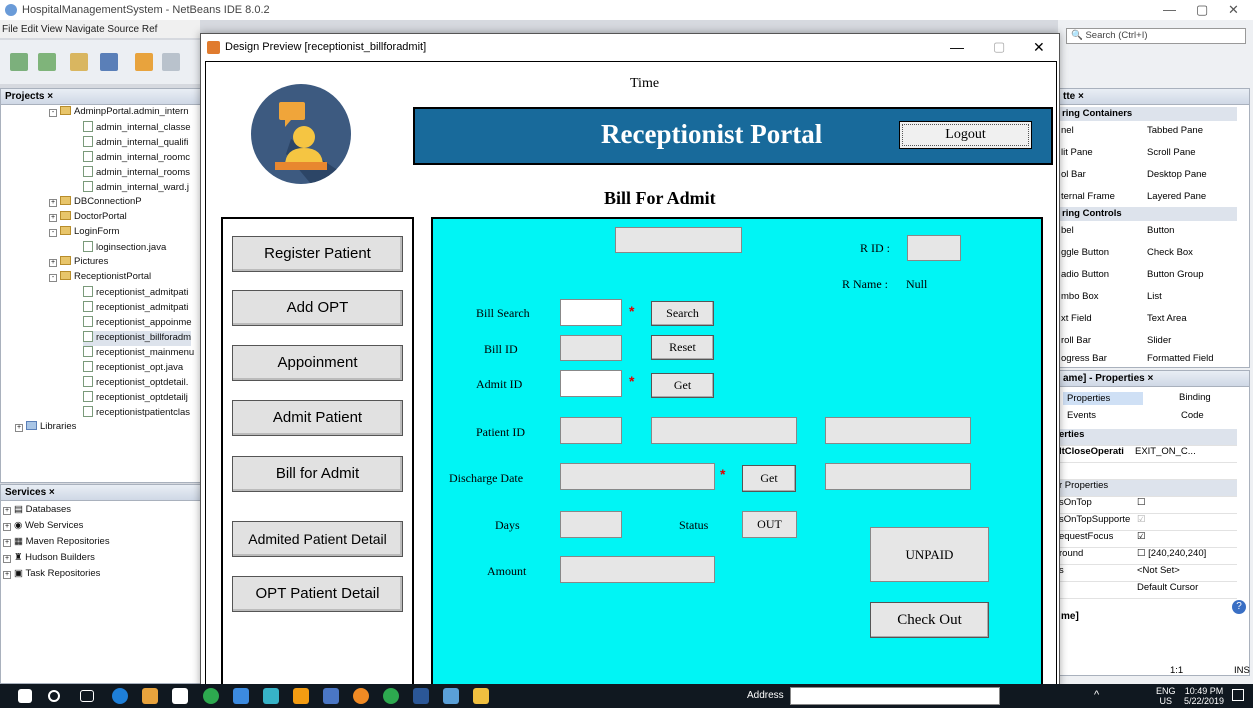 The image size is (1253, 708). Describe the element at coordinates (1176, 196) in the screenshot. I see `palette-item: Layered Pane` at that location.